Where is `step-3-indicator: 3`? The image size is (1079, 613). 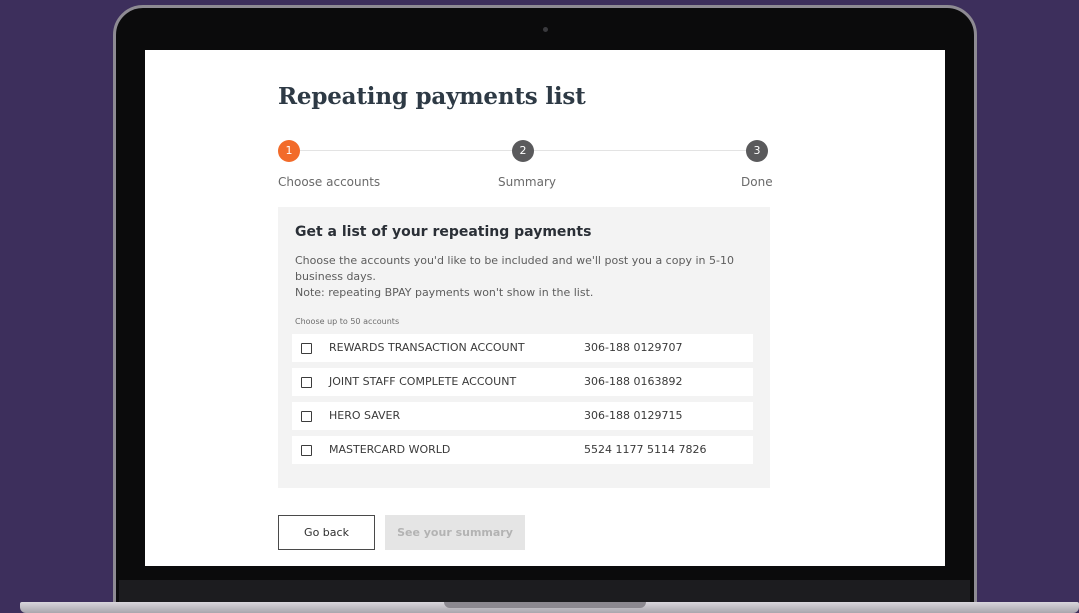 step-3-indicator: 3 is located at coordinates (757, 151).